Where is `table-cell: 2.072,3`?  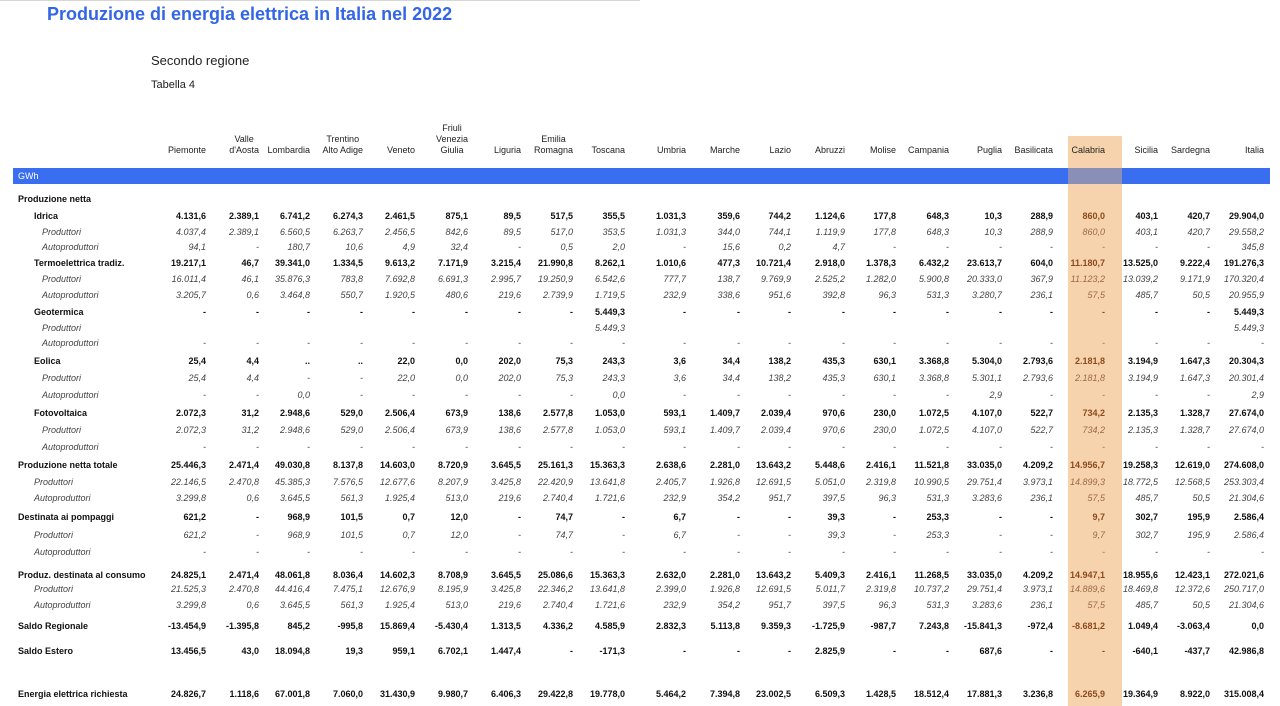
table-cell: 2.072,3 is located at coordinates (190, 430).